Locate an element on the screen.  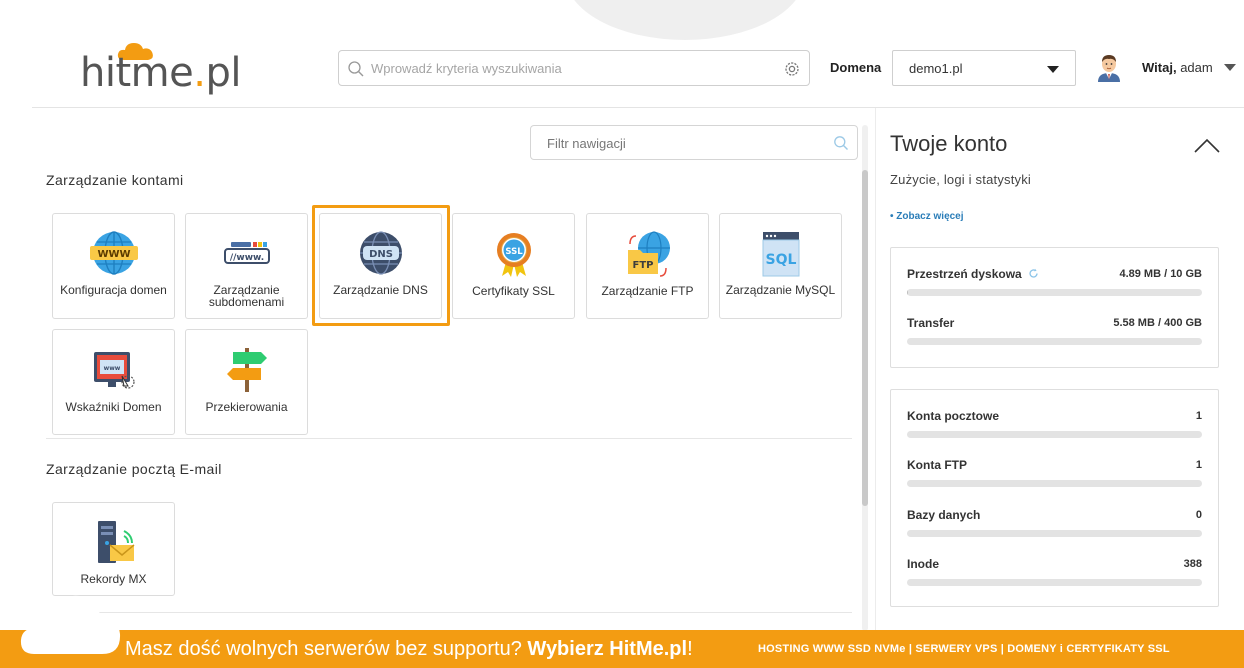
stat-name: Konta FTP is located at coordinates (937, 465).